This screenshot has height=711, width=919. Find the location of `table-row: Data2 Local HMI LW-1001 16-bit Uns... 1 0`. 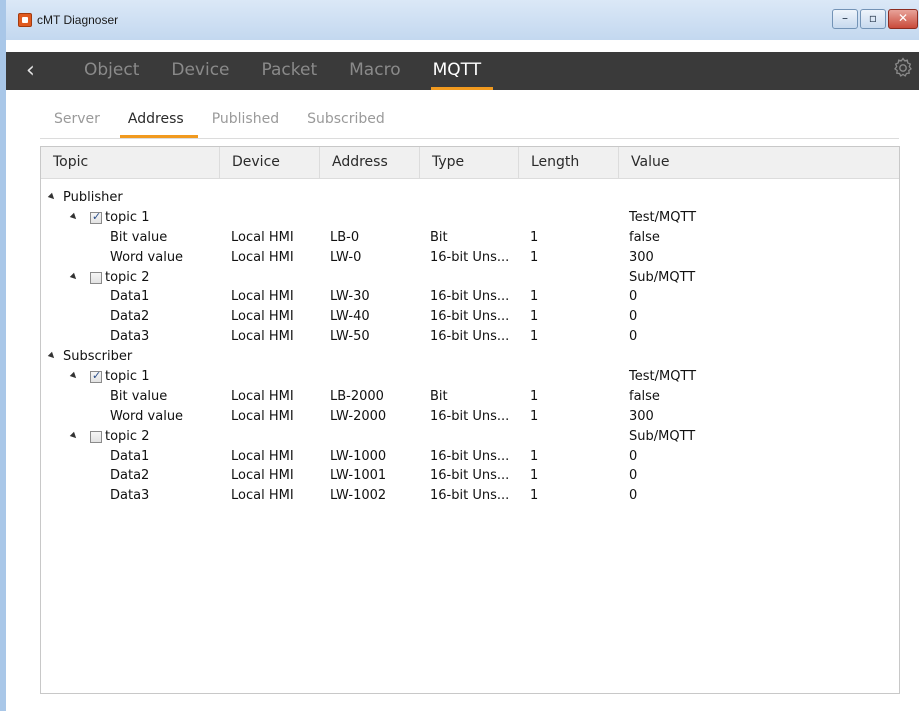

table-row: Data2 Local HMI LW-1001 16-bit Uns... 1 0 is located at coordinates (470, 477).